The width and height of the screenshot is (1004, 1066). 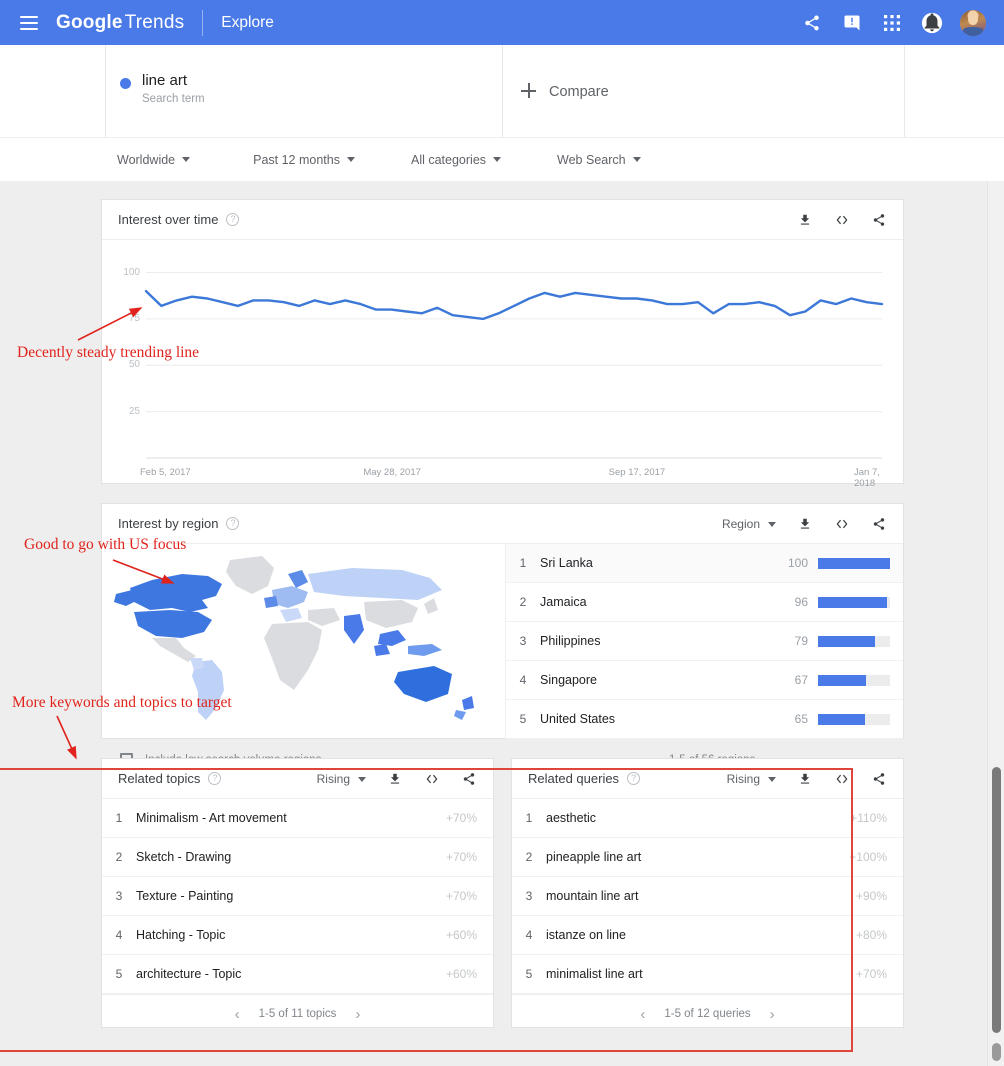 What do you see at coordinates (168, 219) in the screenshot?
I see `interest-over-time-title: Interest over time` at bounding box center [168, 219].